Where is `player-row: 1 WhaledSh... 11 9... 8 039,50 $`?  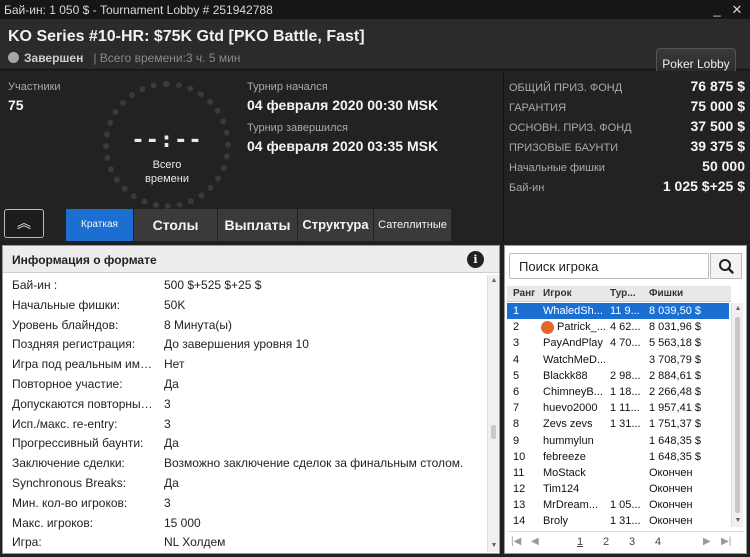 player-row: 1 WhaledSh... 11 9... 8 039,50 $ is located at coordinates (618, 311).